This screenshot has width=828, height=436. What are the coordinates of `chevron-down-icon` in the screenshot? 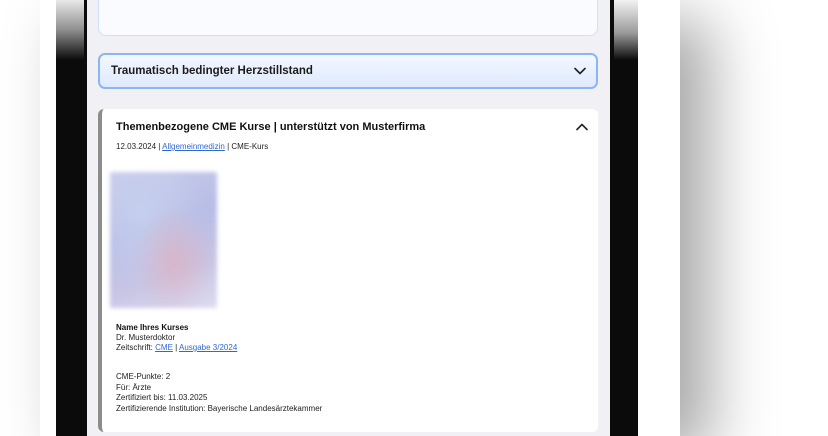 It's located at (580, 71).